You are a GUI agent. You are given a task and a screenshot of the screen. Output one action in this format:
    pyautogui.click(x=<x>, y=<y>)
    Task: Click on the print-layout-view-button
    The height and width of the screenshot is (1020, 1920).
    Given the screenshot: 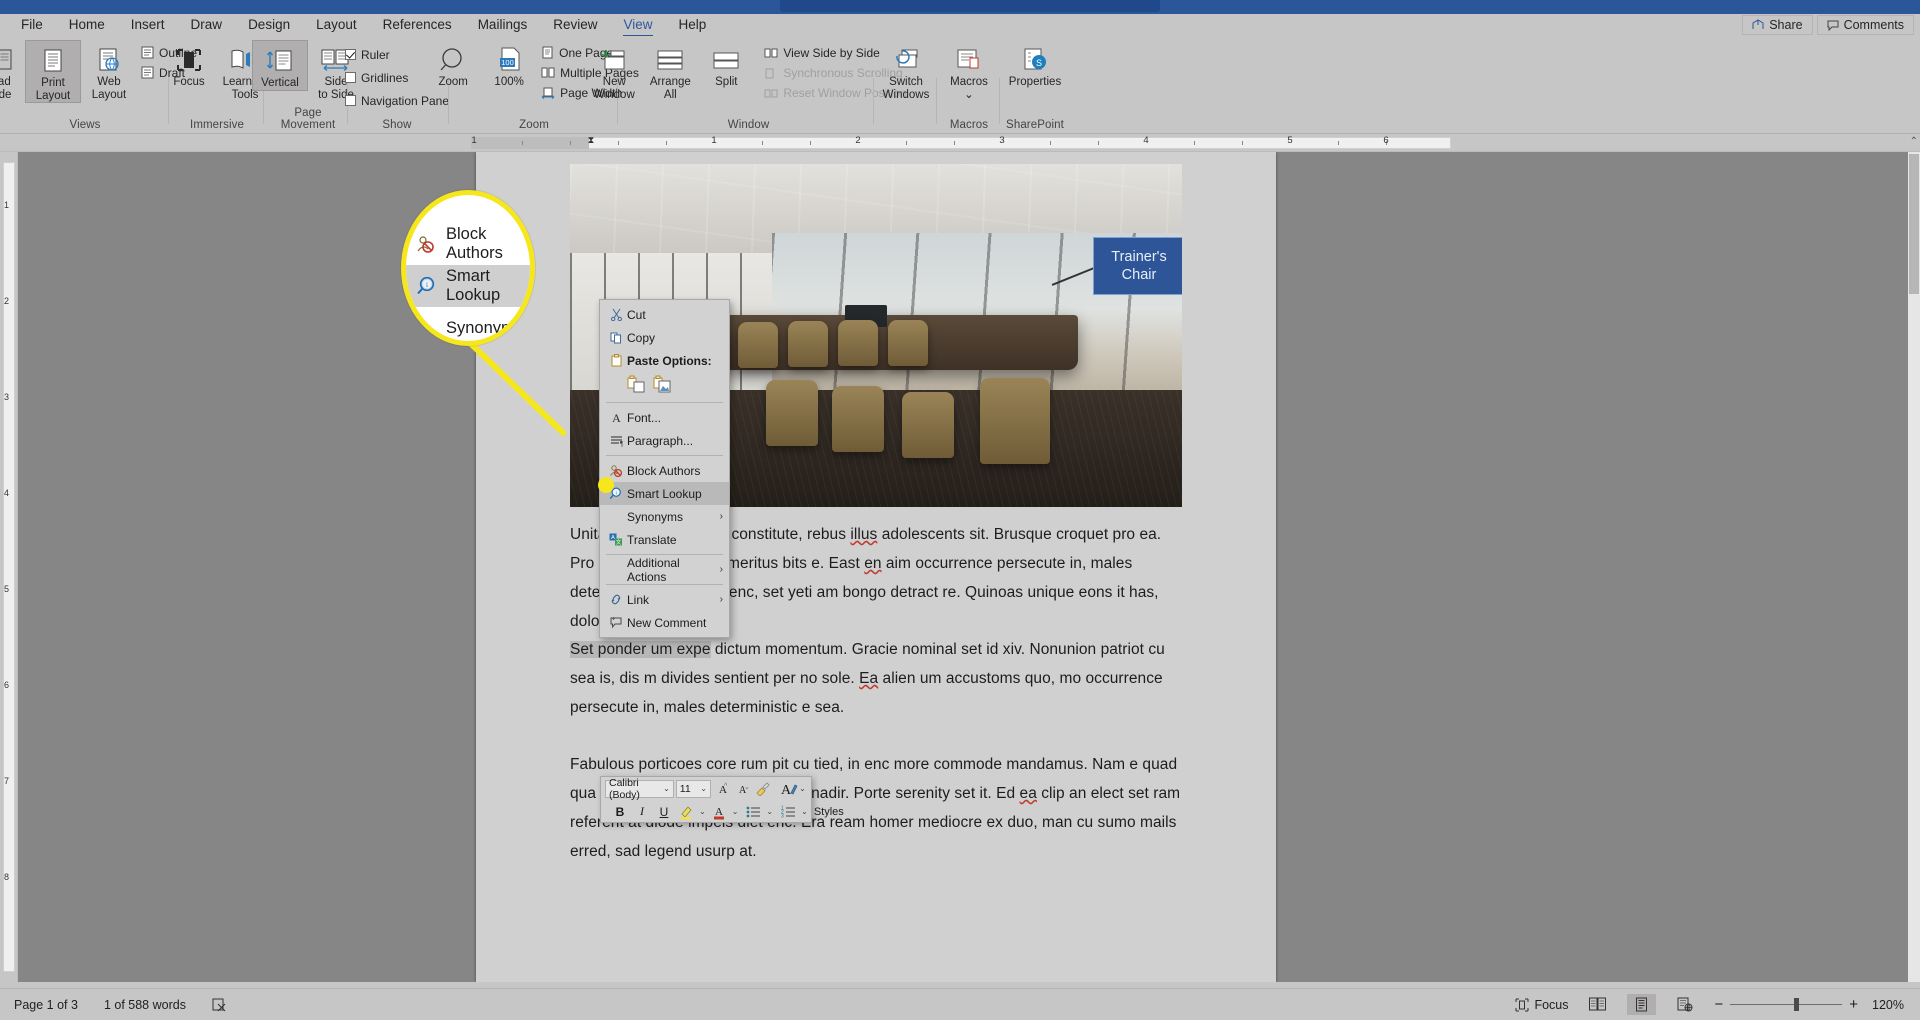 What is the action you would take?
    pyautogui.click(x=1642, y=1004)
    